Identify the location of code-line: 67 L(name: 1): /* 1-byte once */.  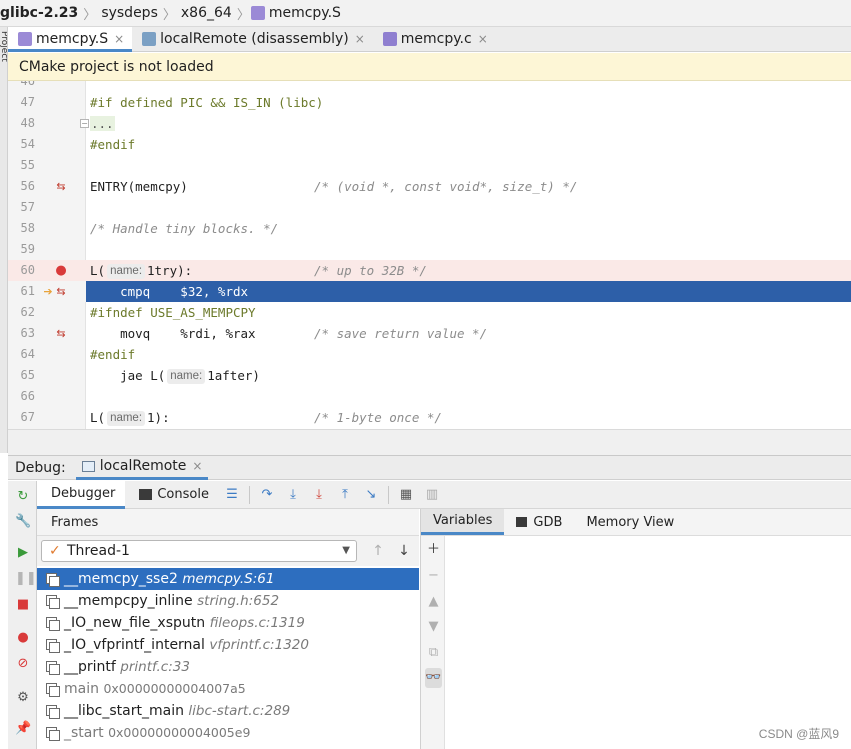
(429, 417).